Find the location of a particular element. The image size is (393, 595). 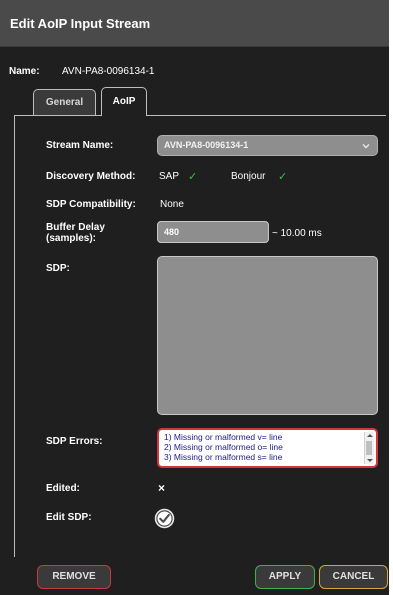

buffer-delay-ms: ~ 10.00 ms is located at coordinates (297, 233).